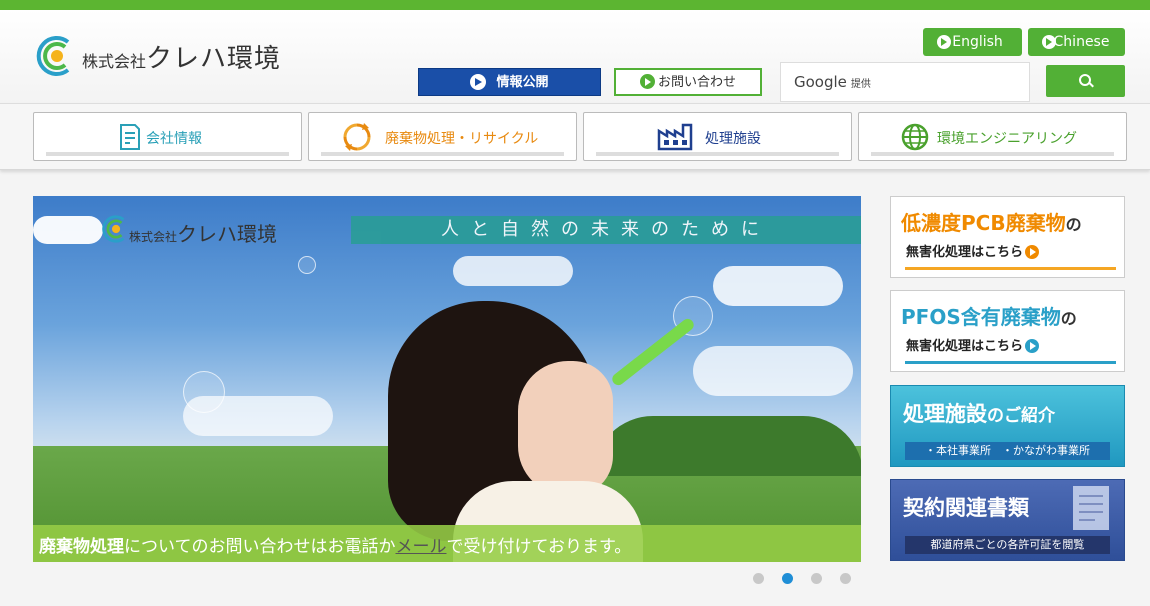 The height and width of the screenshot is (606, 1150). I want to click on tagline-bar: 人と自然の未来のために, so click(606, 230).